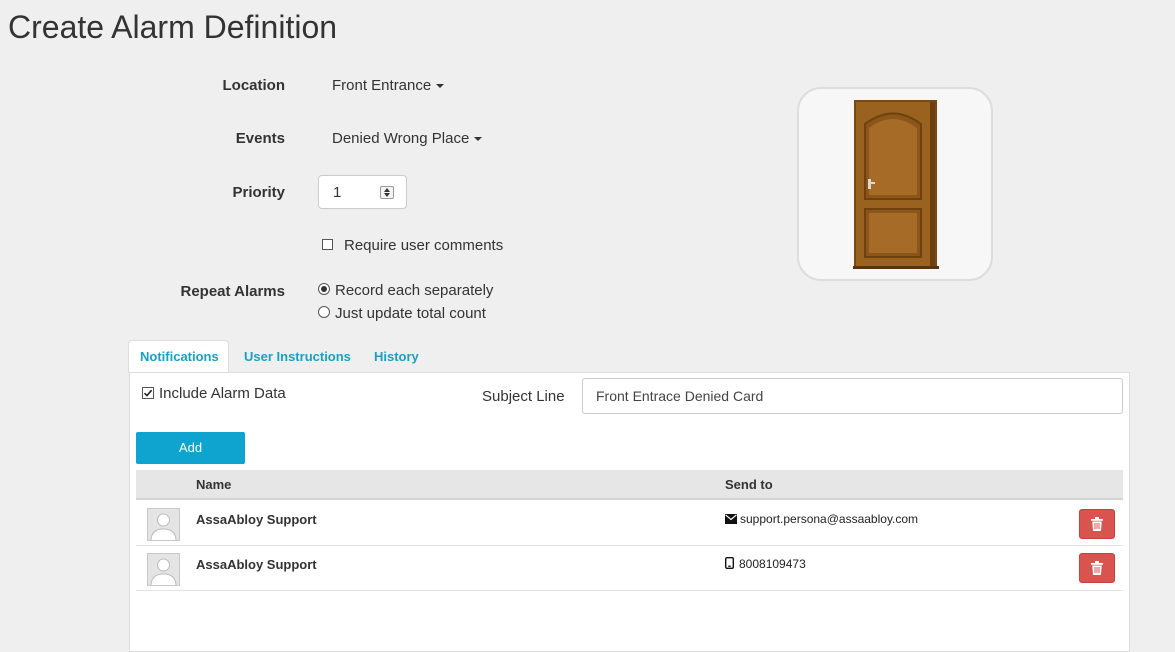 The image size is (1175, 652). What do you see at coordinates (362, 192) in the screenshot?
I see `priority-input: 1` at bounding box center [362, 192].